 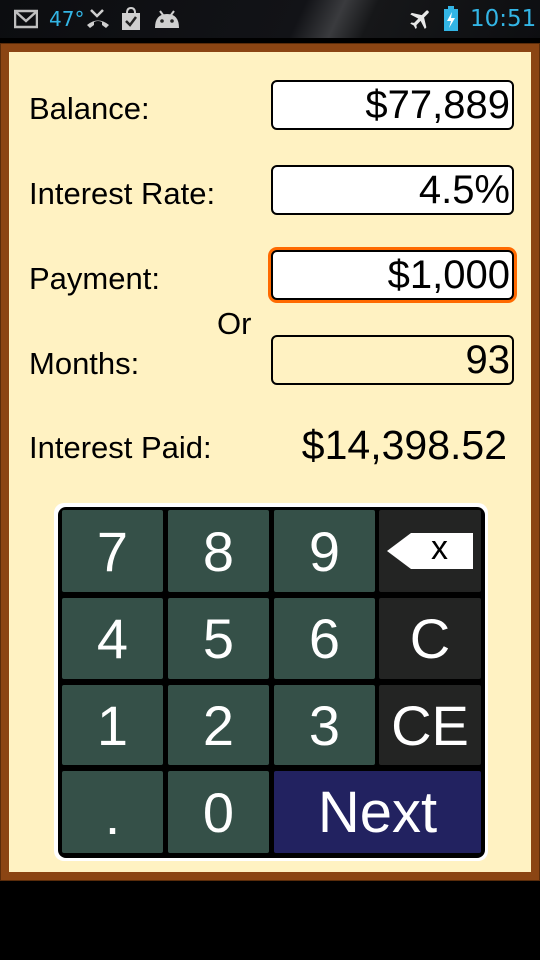 What do you see at coordinates (421, 19) in the screenshot?
I see `airplane-mode-icon` at bounding box center [421, 19].